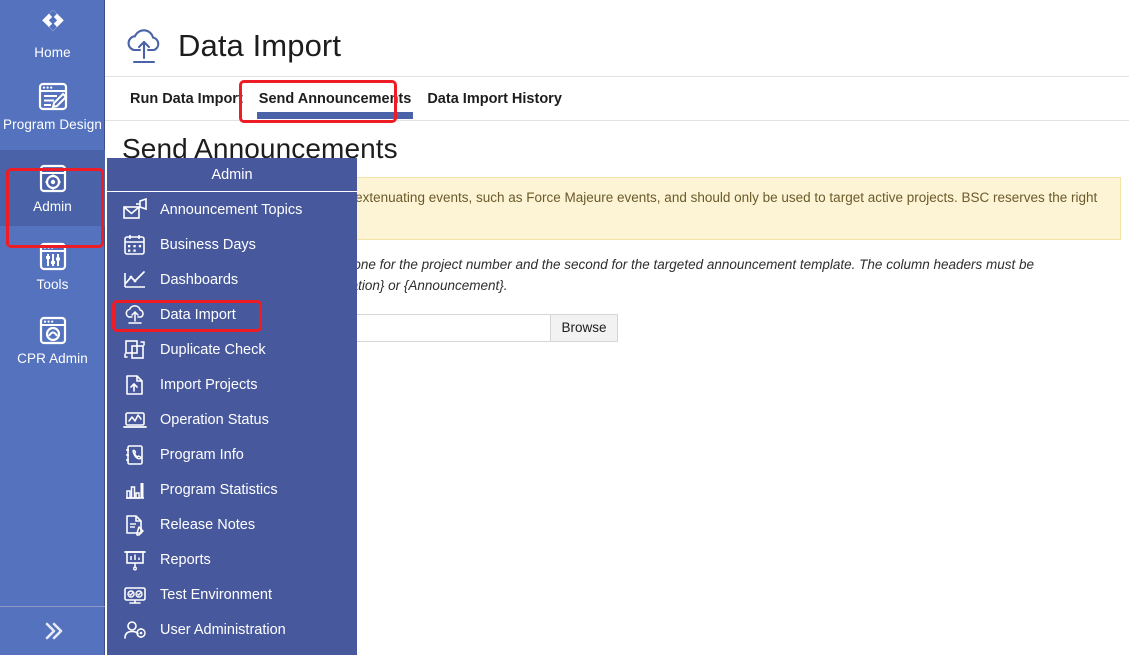 This screenshot has width=1129, height=655. What do you see at coordinates (199, 279) in the screenshot?
I see `menu-item-label: Dashboards` at bounding box center [199, 279].